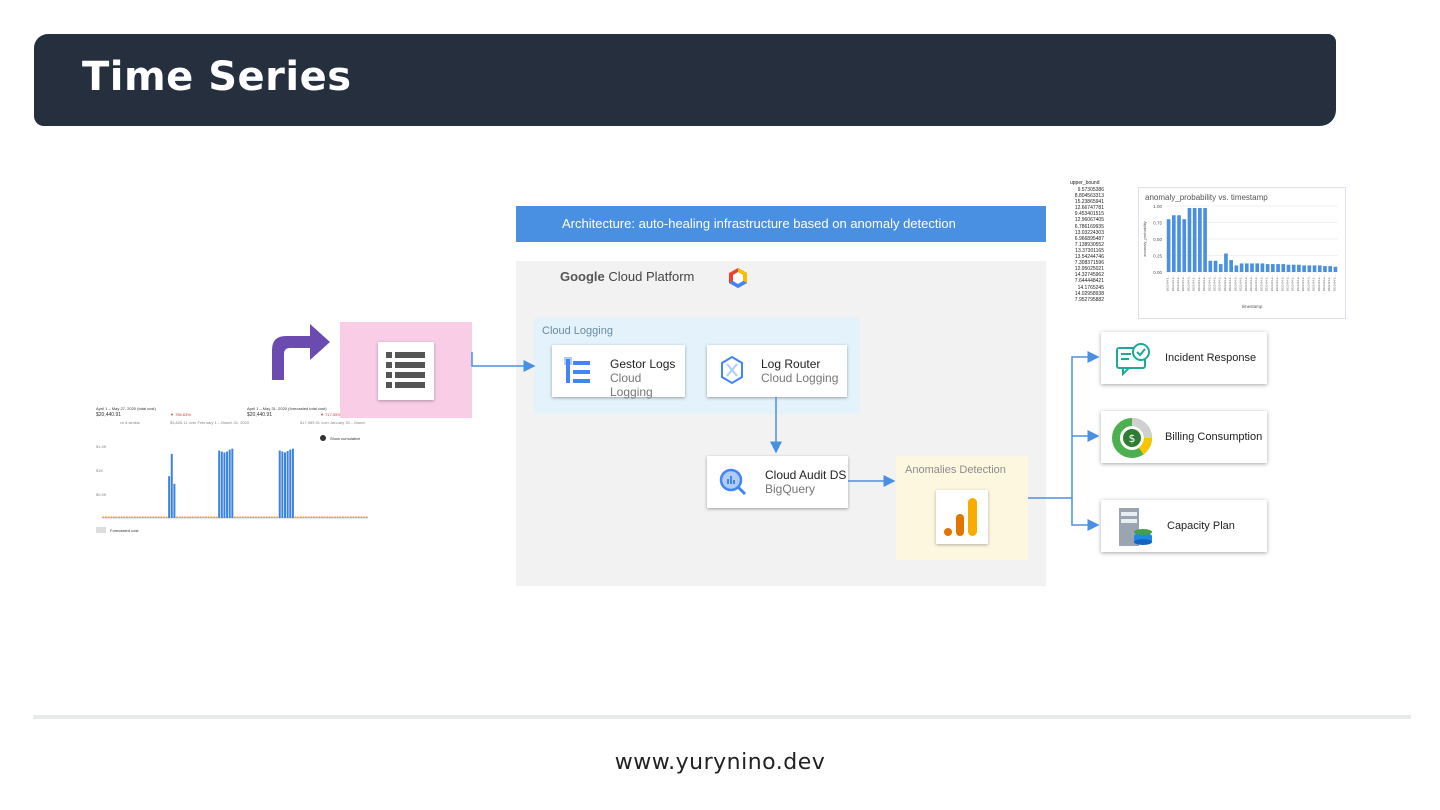 Image resolution: width=1440 pixels, height=810 pixels. Describe the element at coordinates (180, 414) in the screenshot. I see `left-change: ▼ 756.63%` at that location.